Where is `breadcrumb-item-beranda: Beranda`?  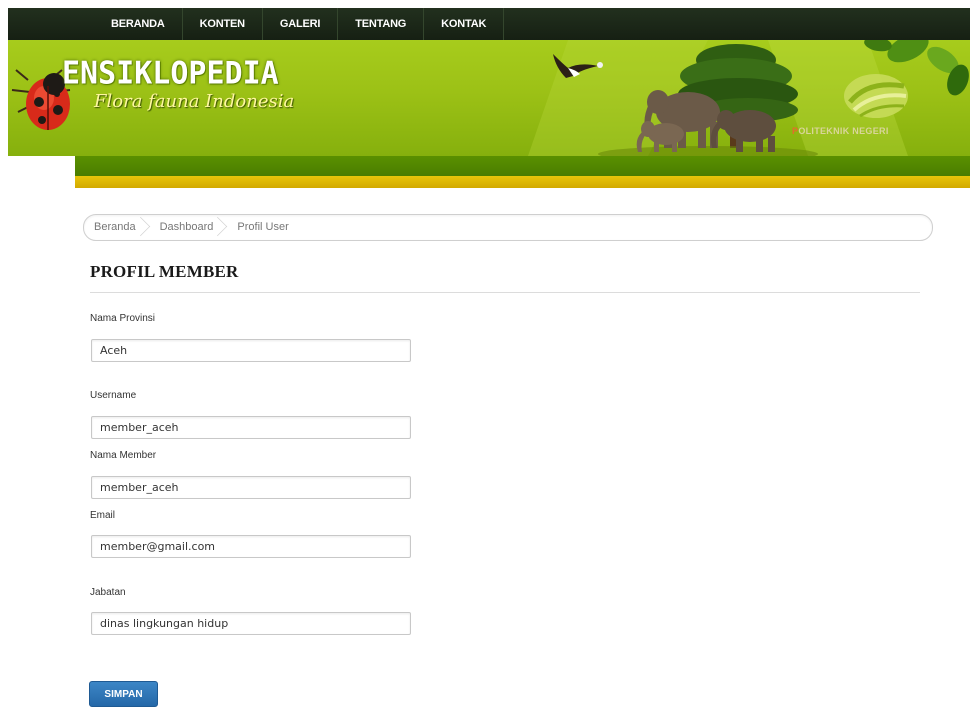
breadcrumb-item-beranda: Beranda is located at coordinates (114, 227).